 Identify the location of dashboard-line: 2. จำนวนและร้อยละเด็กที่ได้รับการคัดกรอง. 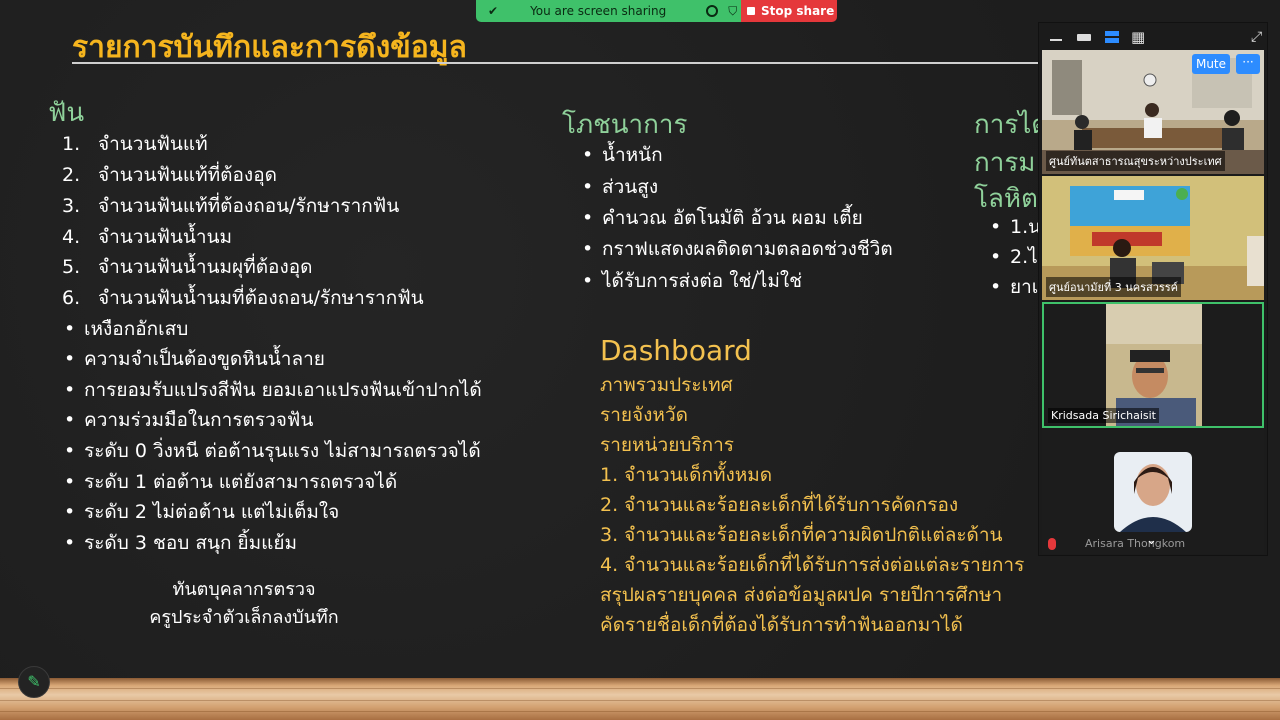
(779, 505).